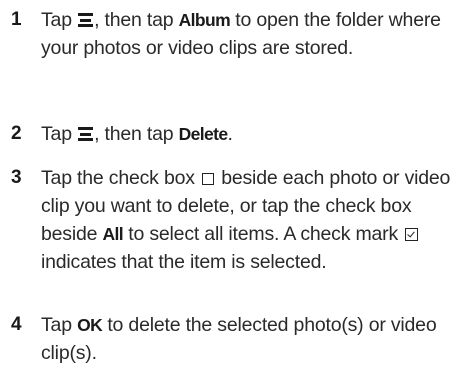 The height and width of the screenshot is (373, 466). What do you see at coordinates (16, 324) in the screenshot?
I see `step-number: 4` at bounding box center [16, 324].